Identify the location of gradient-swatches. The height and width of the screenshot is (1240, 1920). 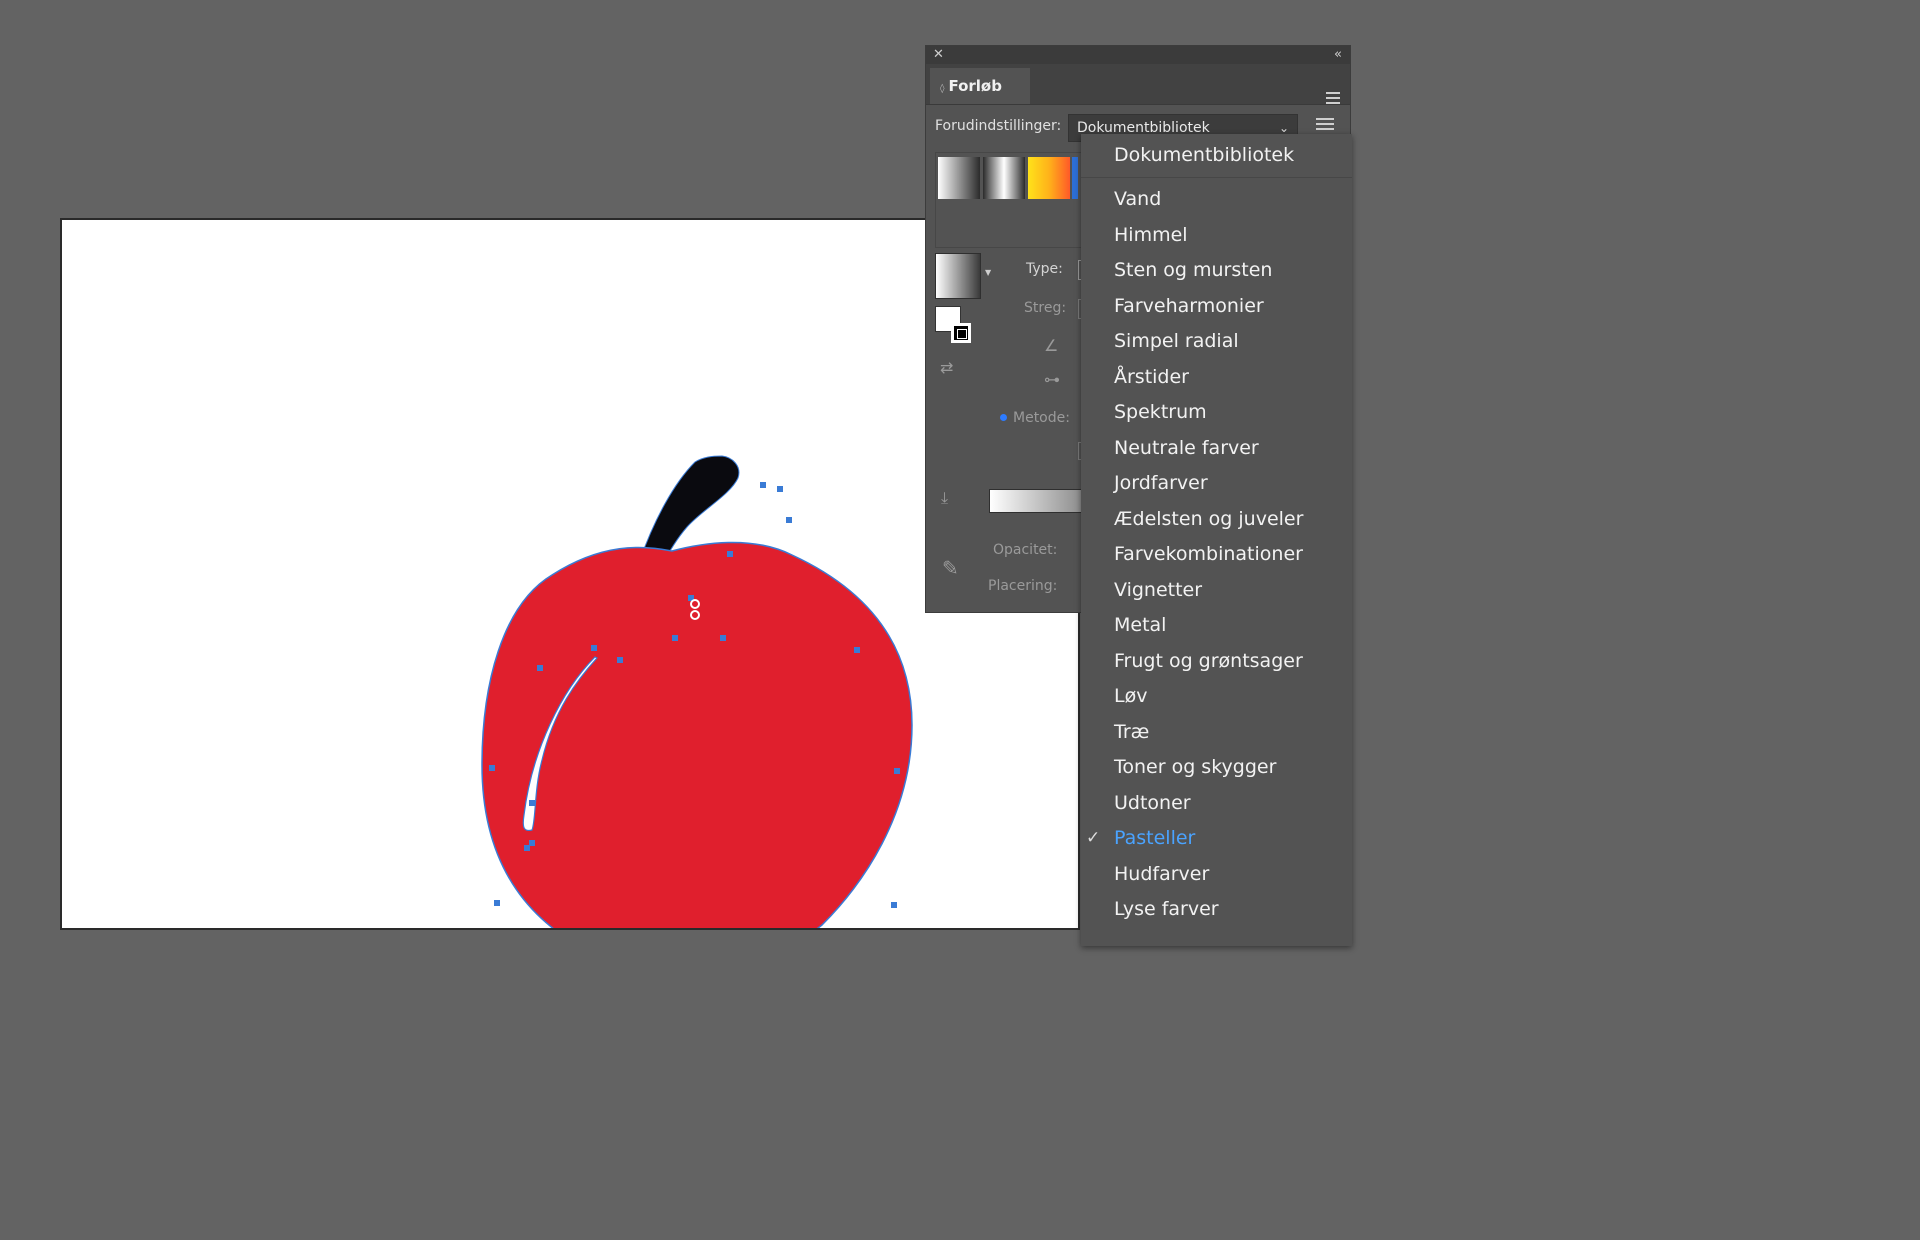
(1010, 200).